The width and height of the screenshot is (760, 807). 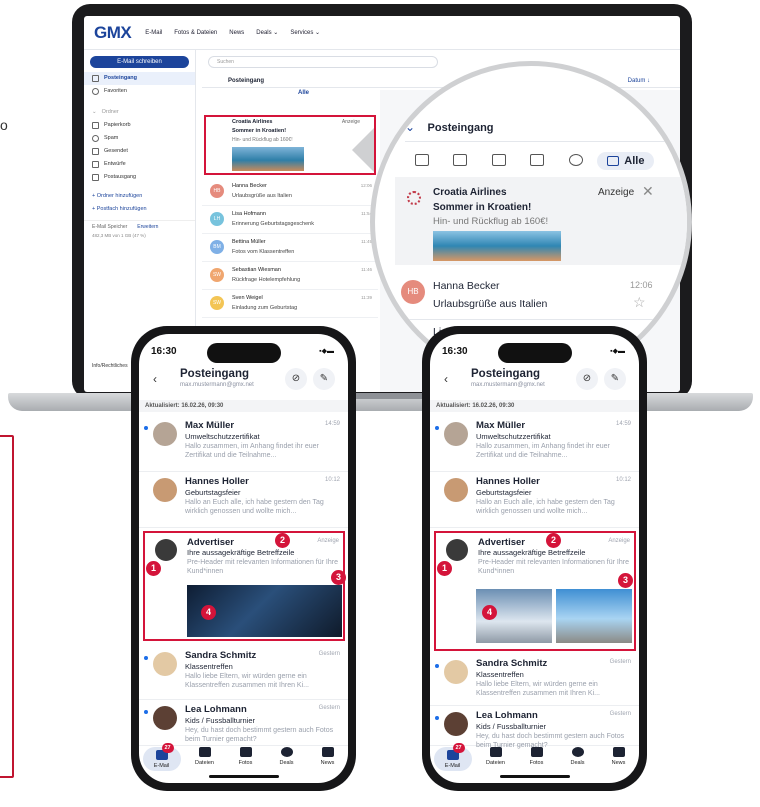 I want to click on nav-services: Services ⌄, so click(x=305, y=32).